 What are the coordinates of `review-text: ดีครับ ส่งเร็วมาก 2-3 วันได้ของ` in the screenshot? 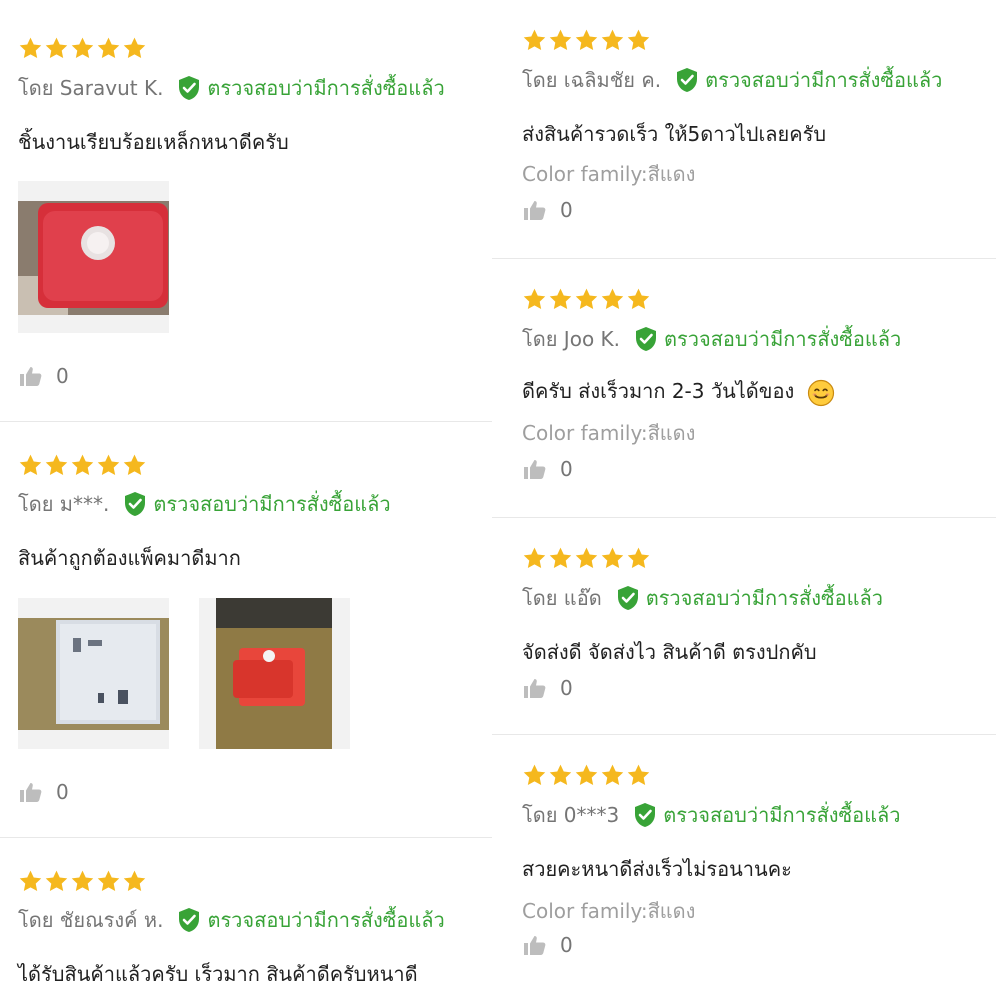 It's located at (658, 391).